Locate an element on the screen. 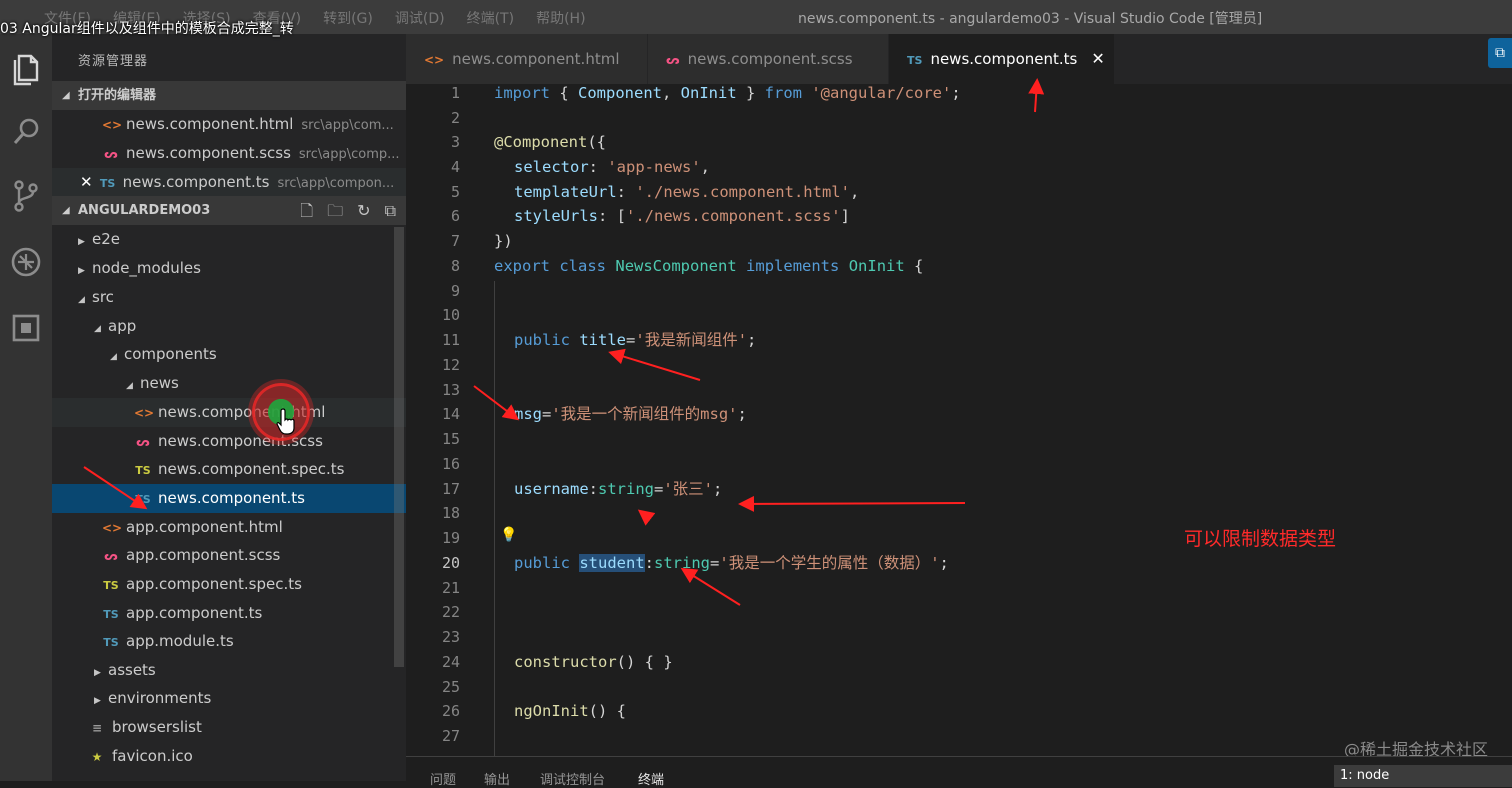  tree-file: TS app.component.ts is located at coordinates (229, 613).